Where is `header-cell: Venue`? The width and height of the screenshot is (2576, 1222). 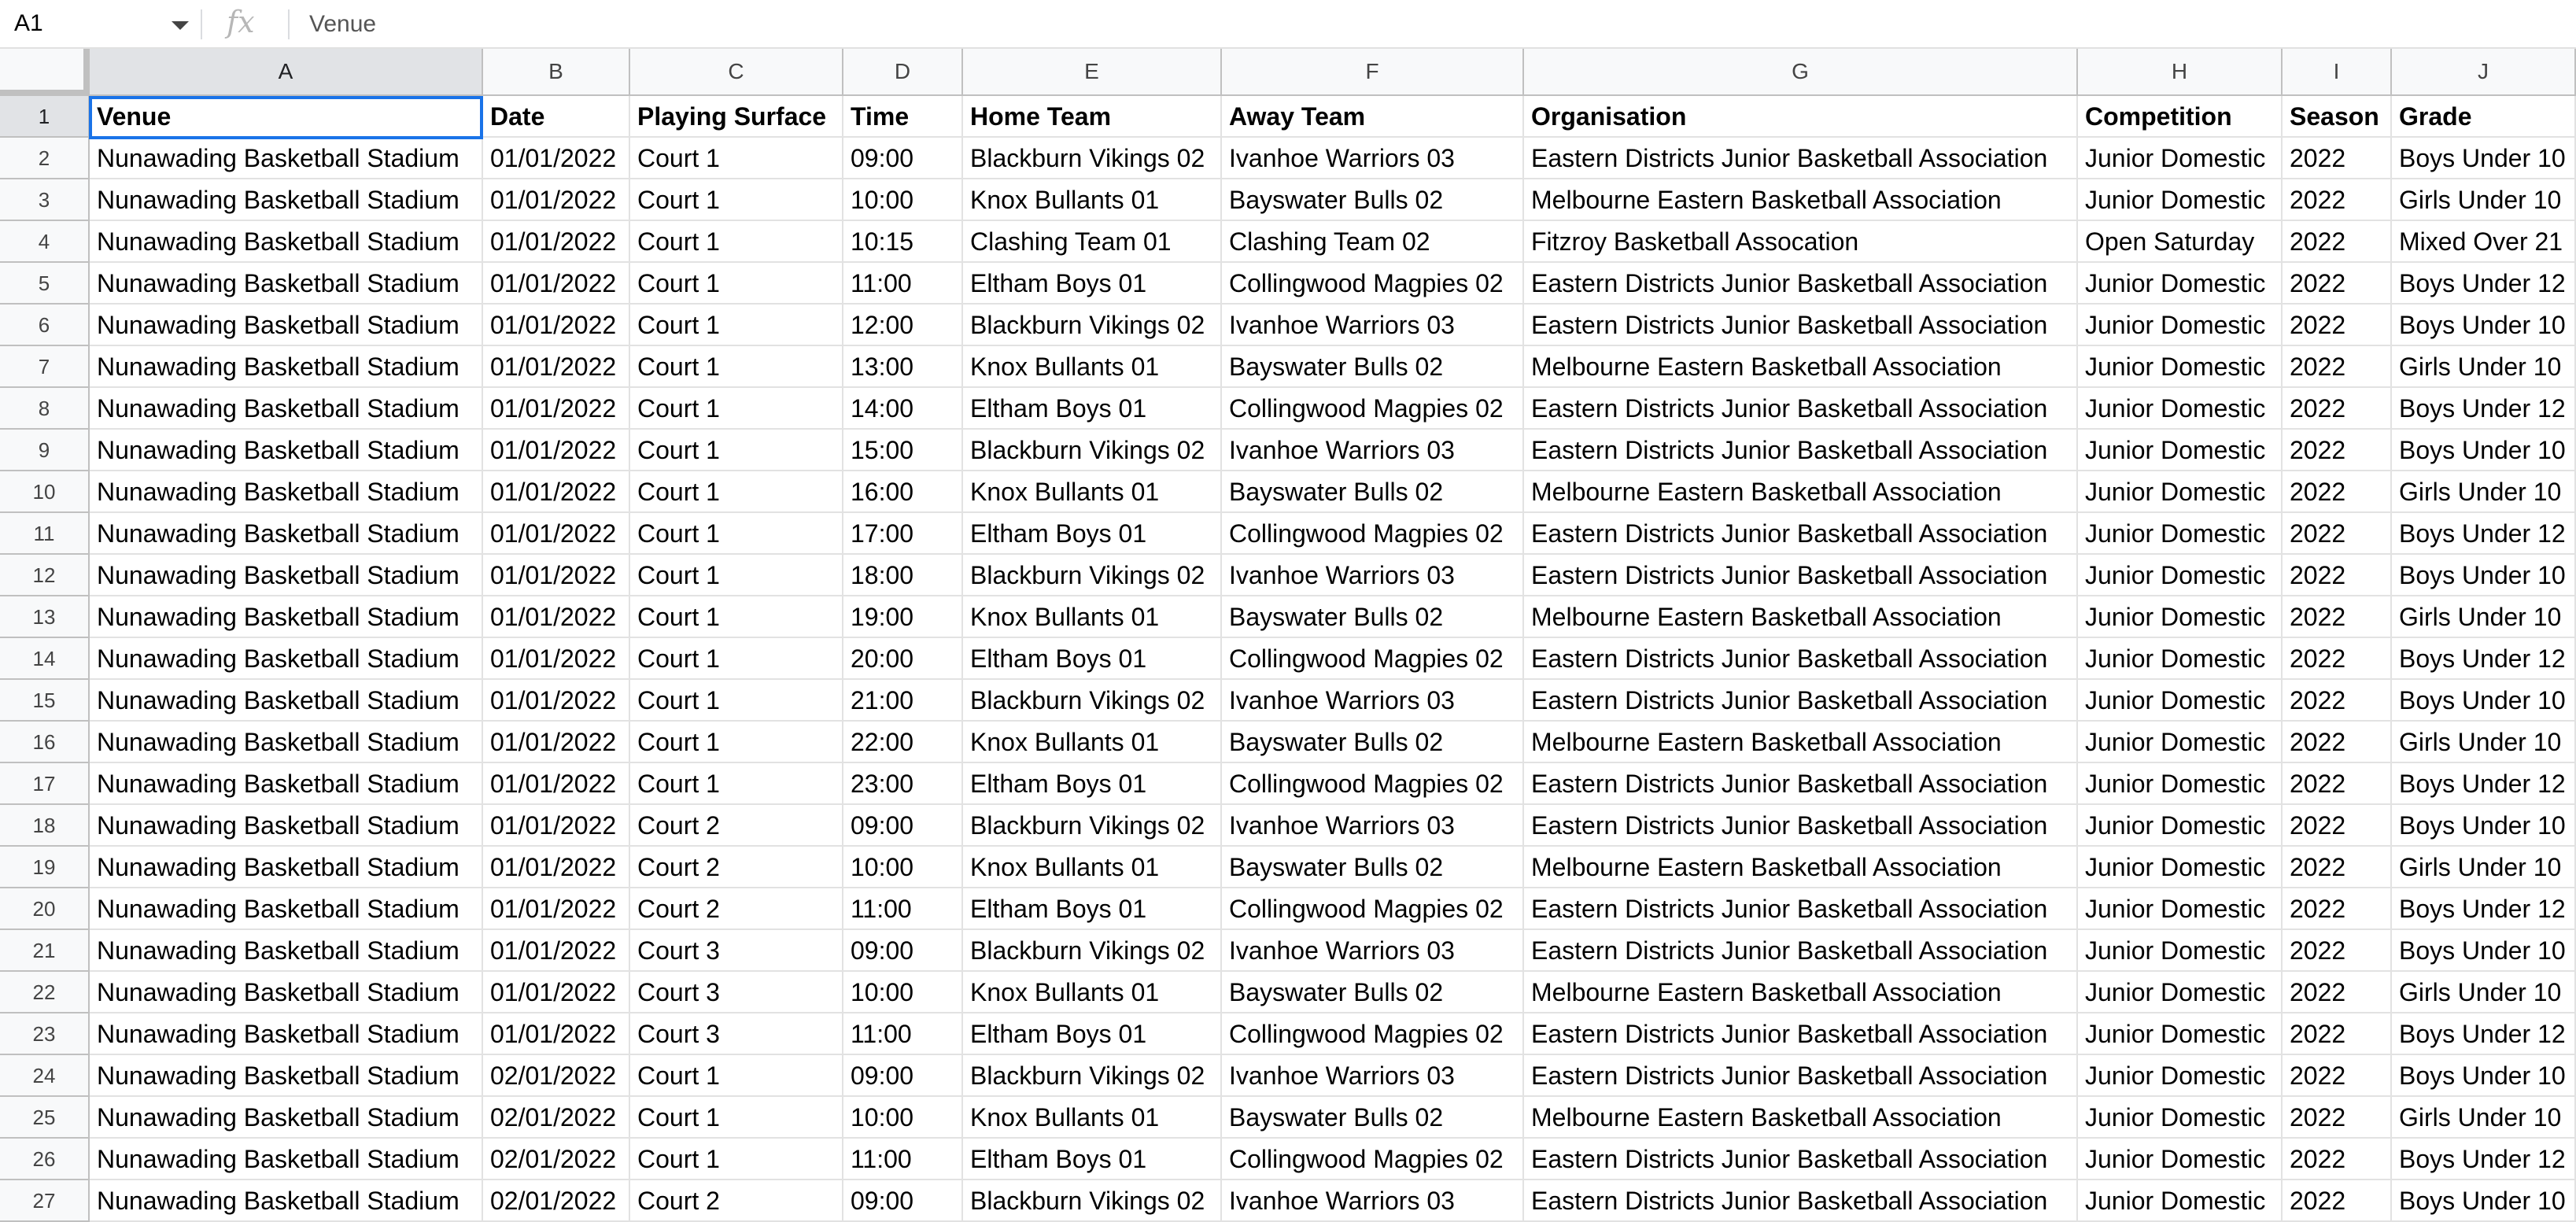
header-cell: Venue is located at coordinates (286, 117).